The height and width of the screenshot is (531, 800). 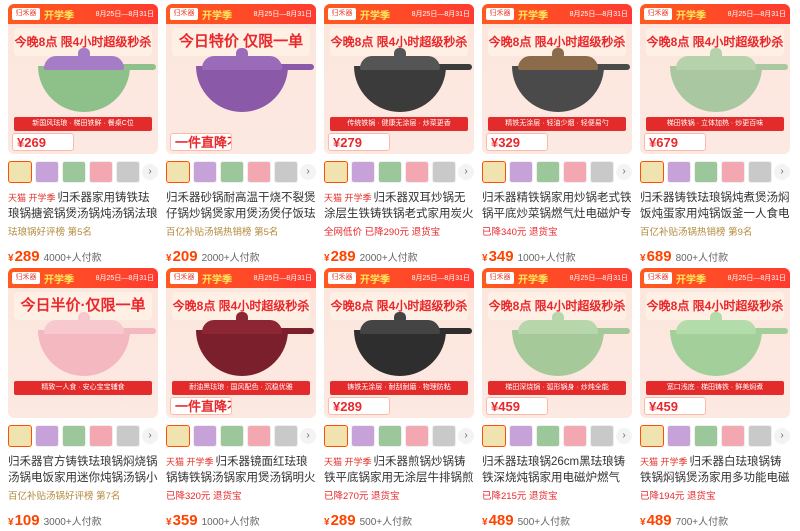 I want to click on product-title: 天猫 开学季归禾器镜面红珐琅锅铸铁锅汤锅家用煲汤锅明火电磁, so click(x=242, y=470).